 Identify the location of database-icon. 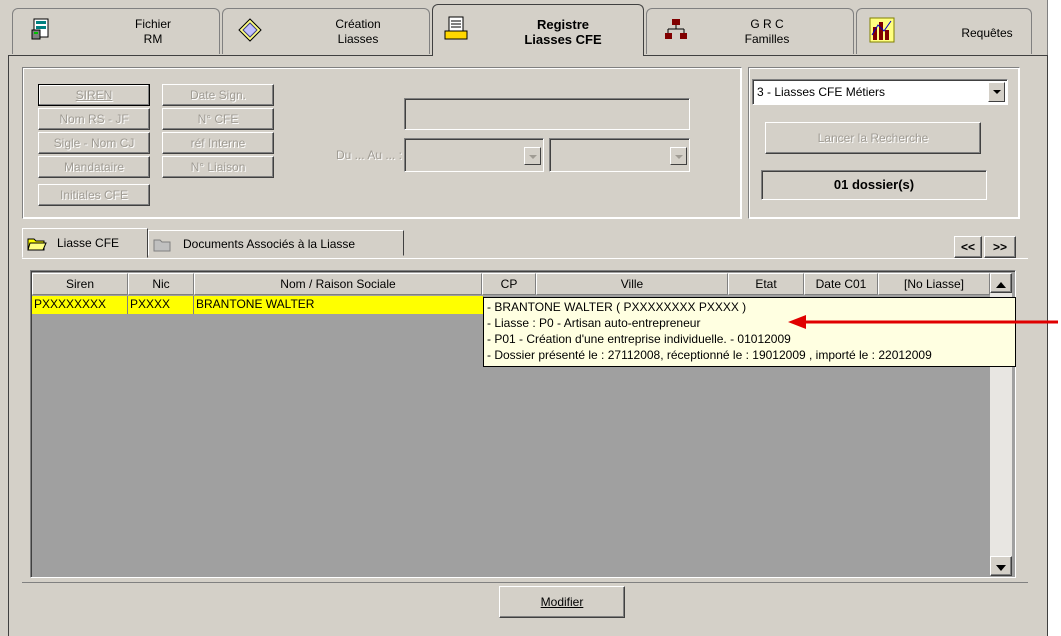
(40, 29).